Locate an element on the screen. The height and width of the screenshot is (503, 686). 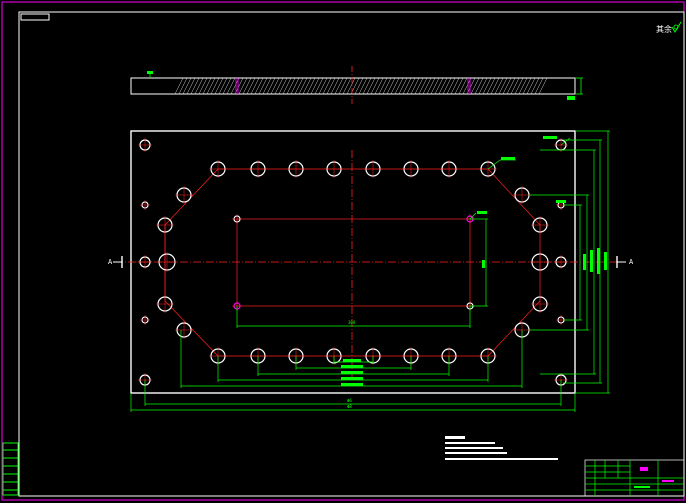
dim-overall-width-1: Φ6 is located at coordinates (349, 400).